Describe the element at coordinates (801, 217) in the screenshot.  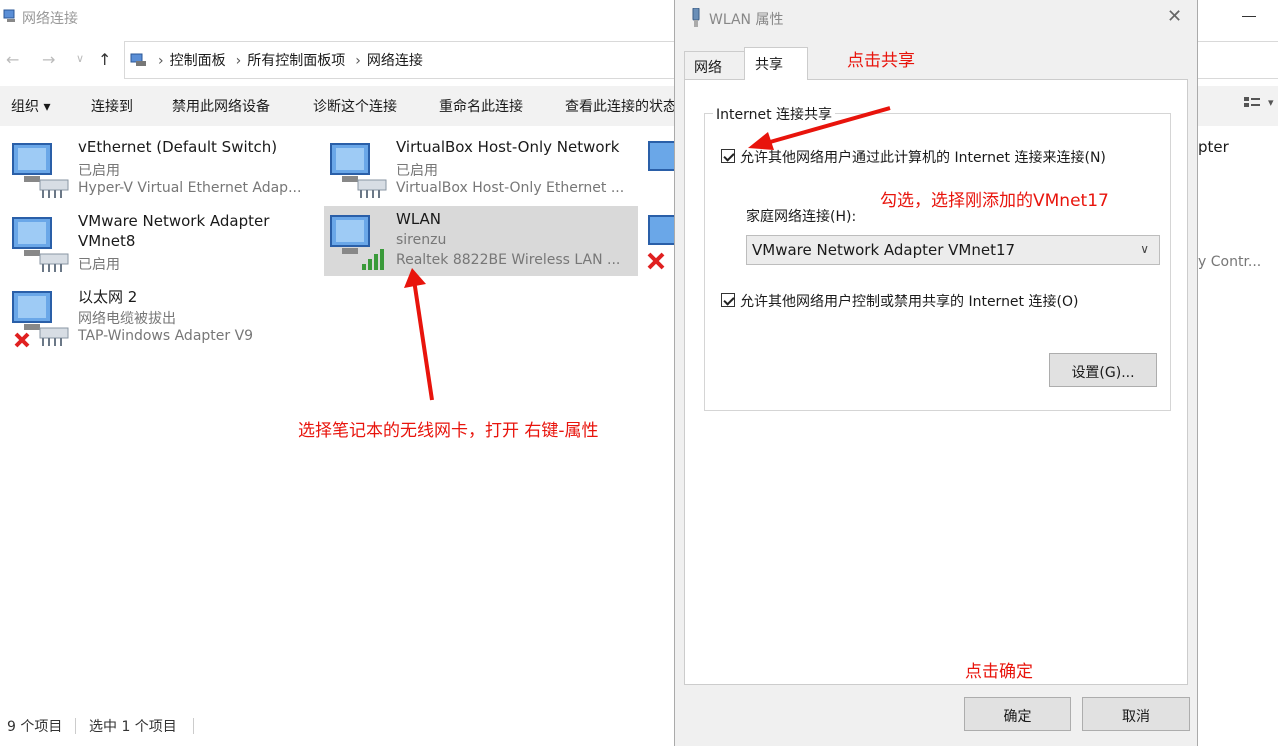
I see `home-network-label: 家庭网络连接(H):` at that location.